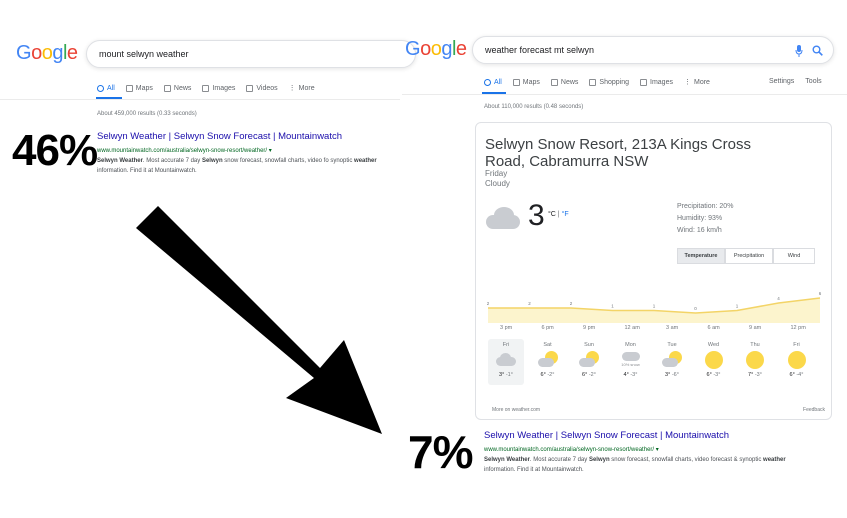 The image size is (847, 518). Describe the element at coordinates (182, 88) in the screenshot. I see `tab-label: News` at that location.